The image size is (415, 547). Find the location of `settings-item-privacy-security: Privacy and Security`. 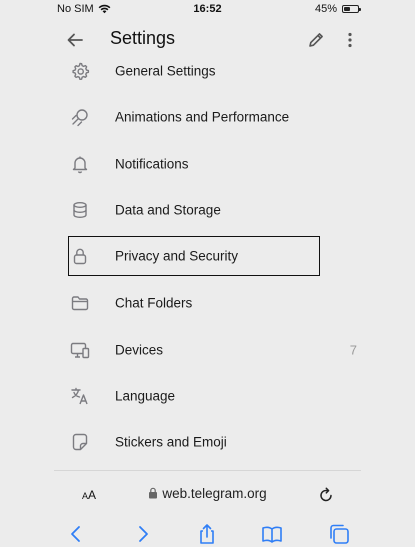

settings-item-privacy-security: Privacy and Security is located at coordinates (207, 256).